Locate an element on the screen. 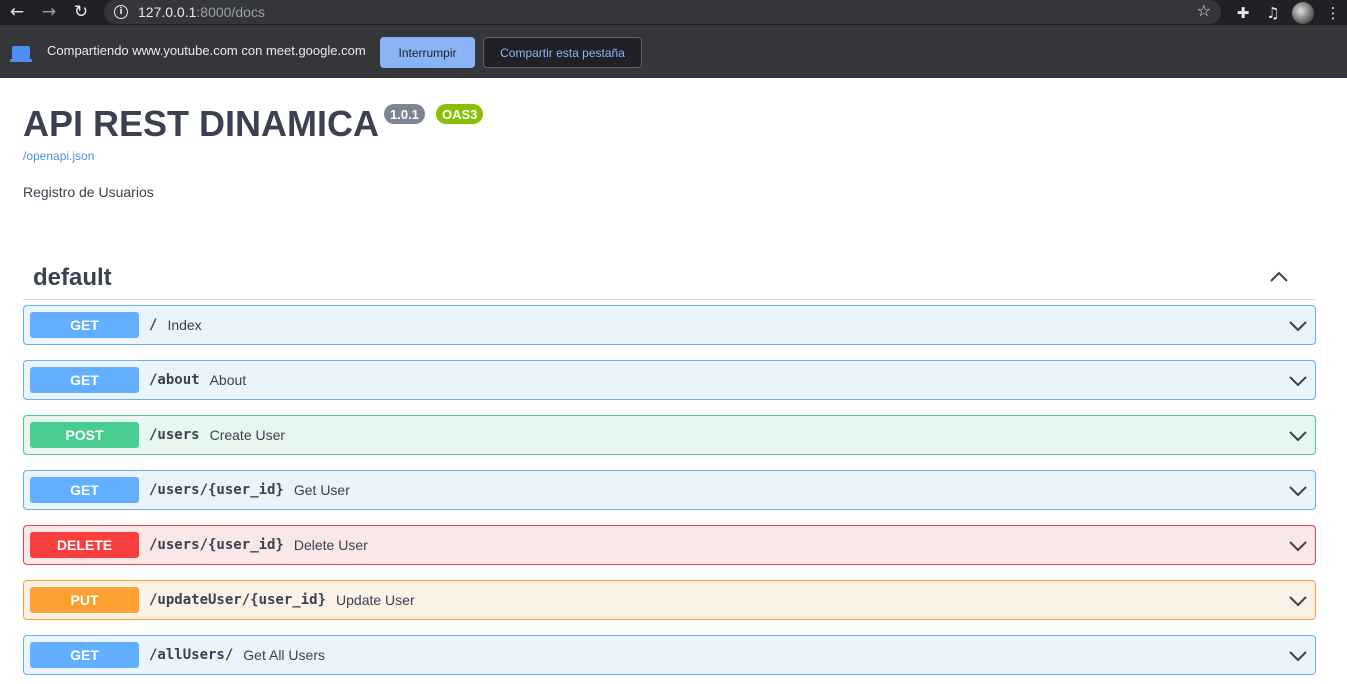  page-title: API REST DINAMICA is located at coordinates (201, 123).